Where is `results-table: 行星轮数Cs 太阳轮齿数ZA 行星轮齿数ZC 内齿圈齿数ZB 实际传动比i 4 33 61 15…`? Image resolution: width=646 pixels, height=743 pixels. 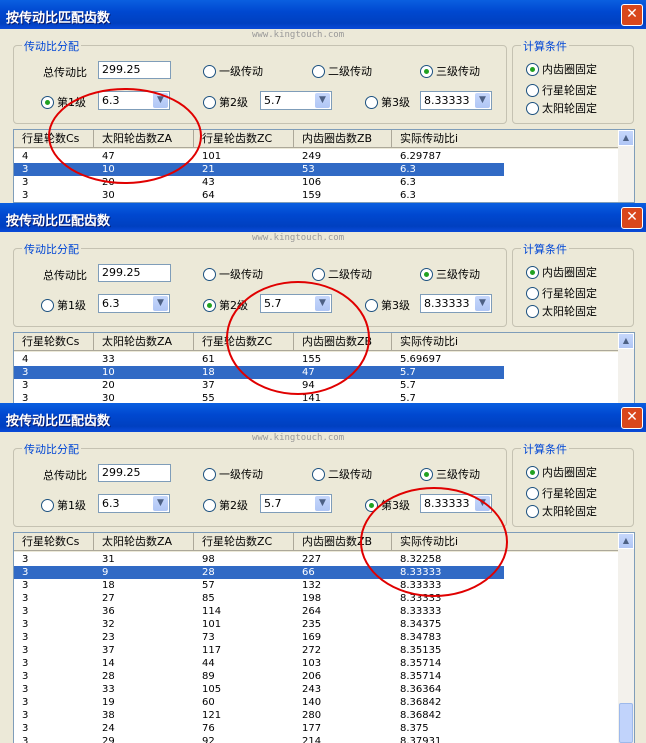
results-table: 行星轮数Cs 太阳轮齿数ZA 行星轮齿数ZC 内齿圈齿数ZB 实际传动比i 4 33 61 15… is located at coordinates (324, 367).